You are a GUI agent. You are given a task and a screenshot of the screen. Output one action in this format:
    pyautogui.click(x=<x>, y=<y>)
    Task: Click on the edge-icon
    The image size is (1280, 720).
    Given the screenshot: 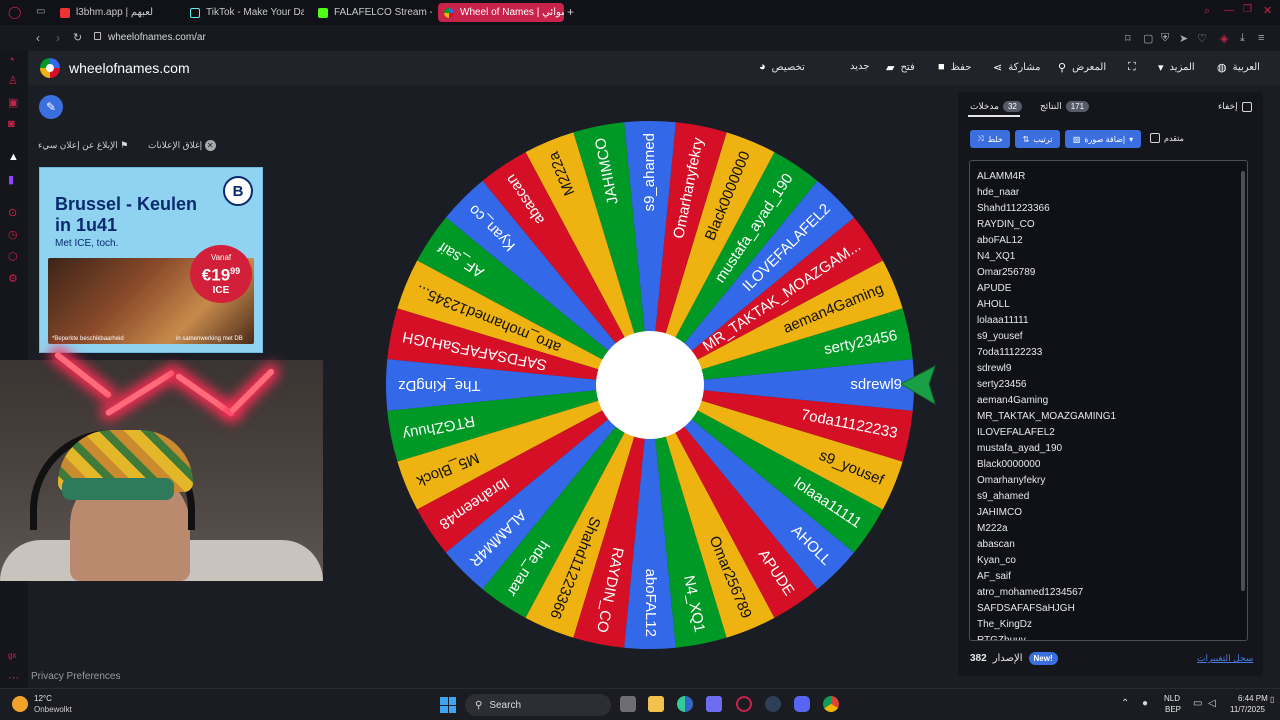 What is the action you would take?
    pyautogui.click(x=685, y=704)
    